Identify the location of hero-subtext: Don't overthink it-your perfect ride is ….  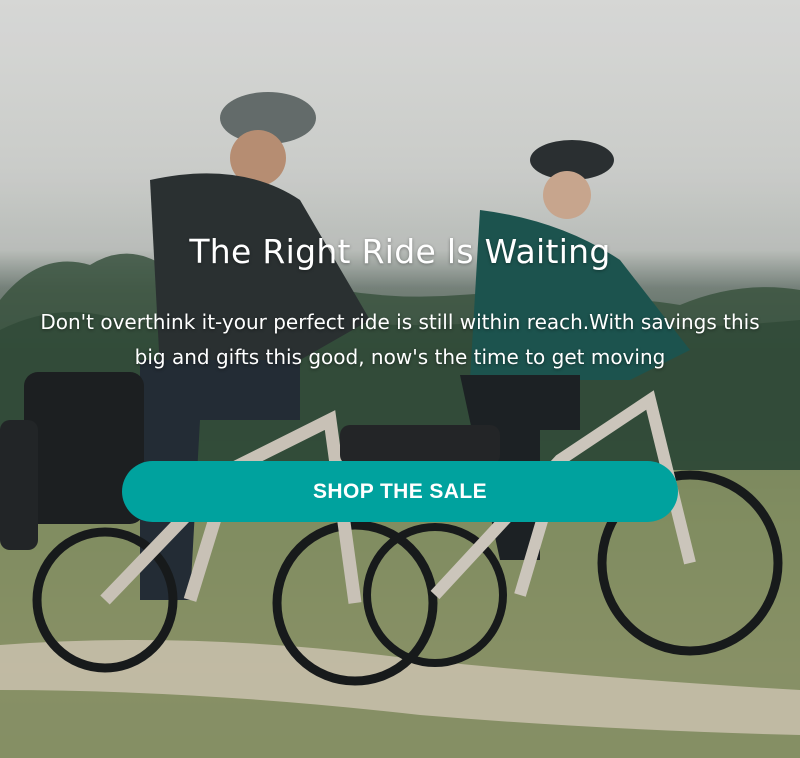
(400, 339).